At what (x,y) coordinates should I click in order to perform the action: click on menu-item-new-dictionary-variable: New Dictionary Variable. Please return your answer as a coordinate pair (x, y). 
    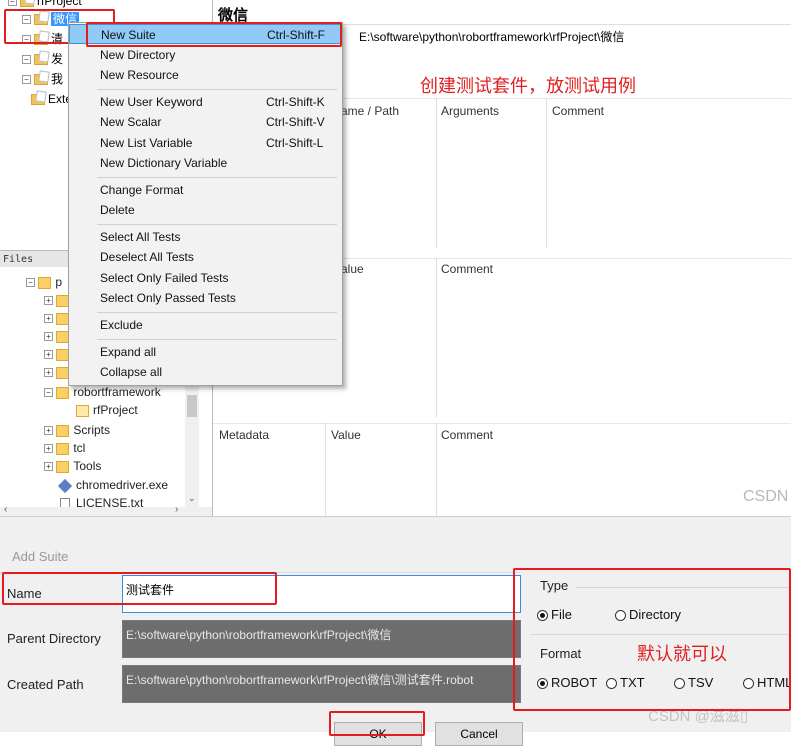
    Looking at the image, I should click on (205, 163).